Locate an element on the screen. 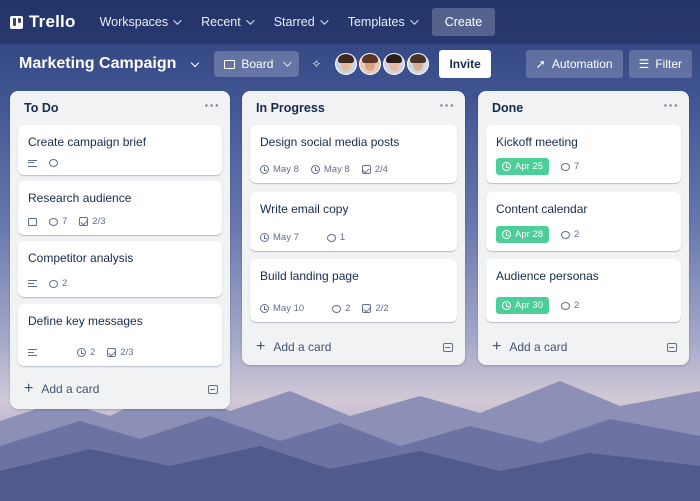 The height and width of the screenshot is (501, 700). due-date-complete-badge: Apr 30 is located at coordinates (522, 305).